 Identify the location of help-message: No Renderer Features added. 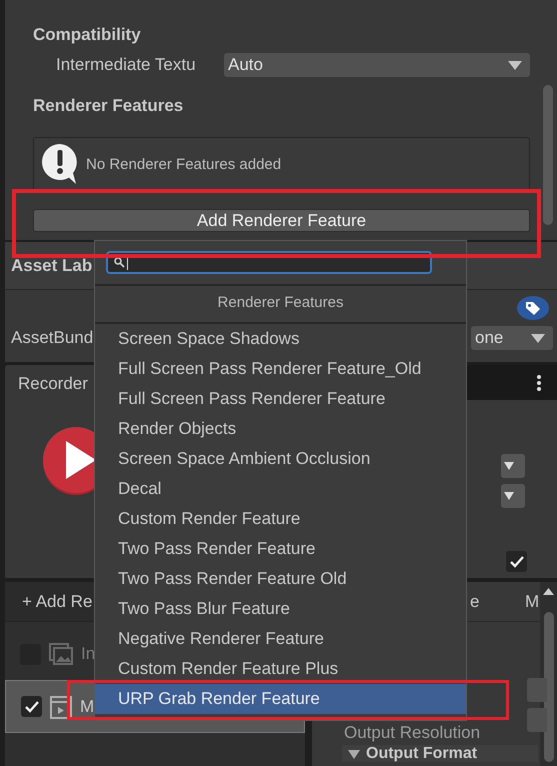
(184, 164).